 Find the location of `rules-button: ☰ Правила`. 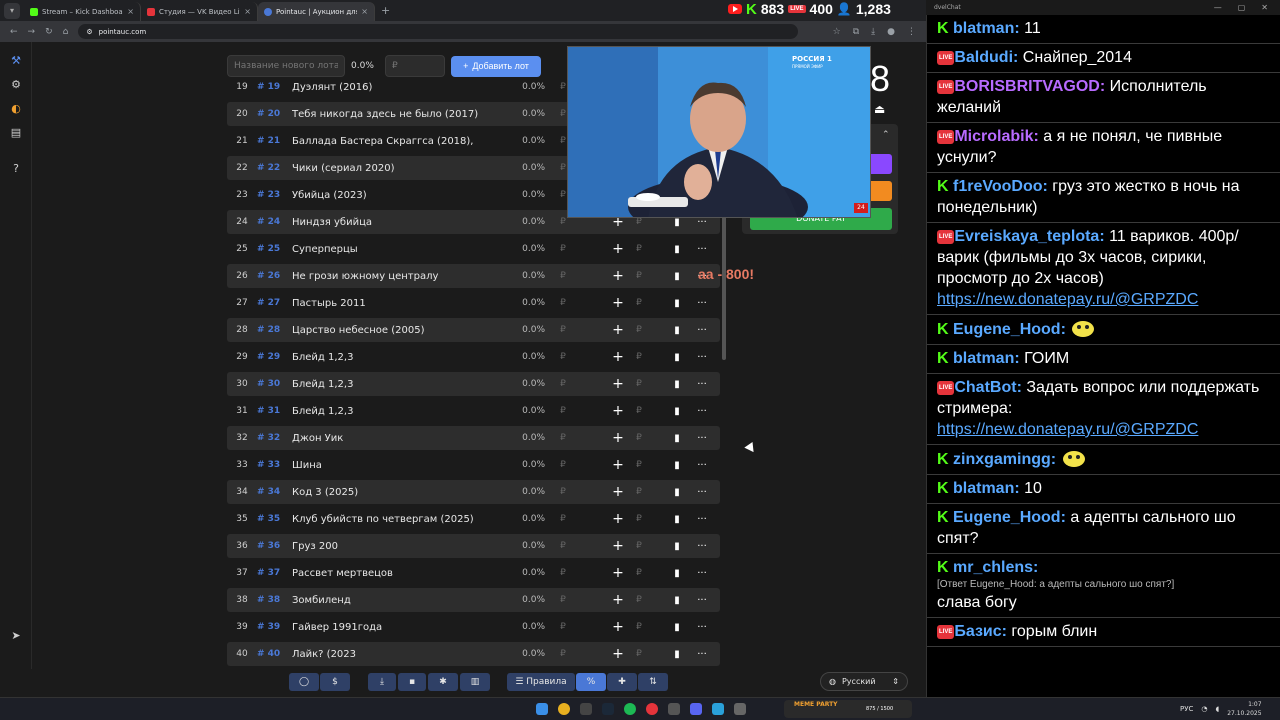

rules-button: ☰ Правила is located at coordinates (541, 682).